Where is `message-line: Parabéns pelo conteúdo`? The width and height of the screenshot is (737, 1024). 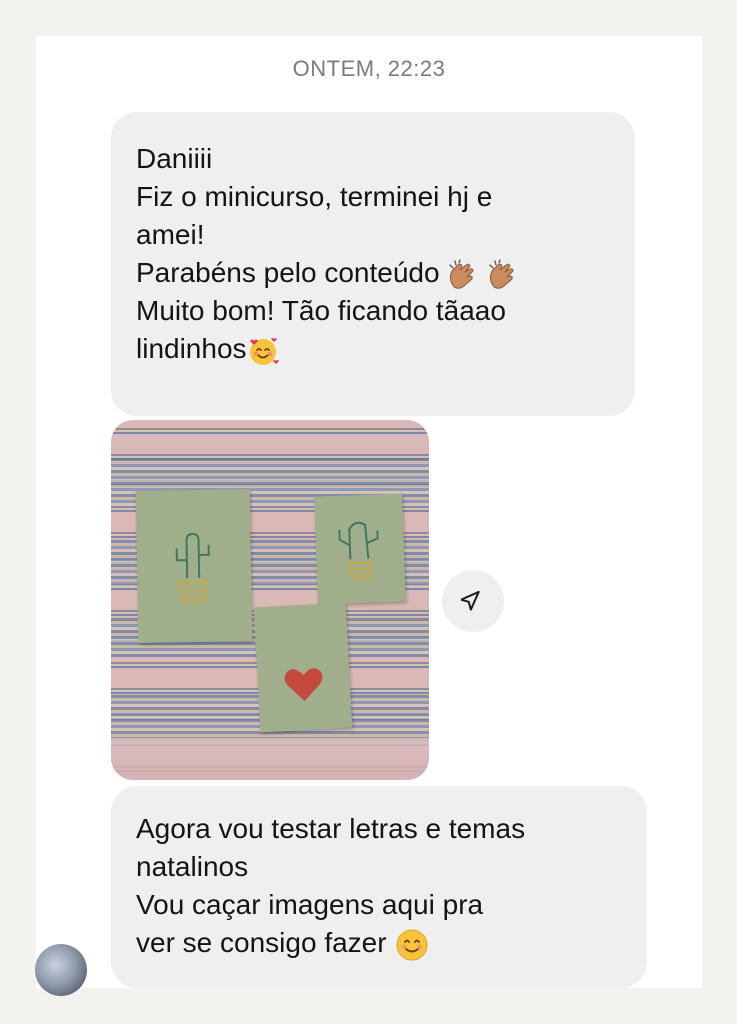
message-line: Parabéns pelo conteúdo is located at coordinates (288, 272).